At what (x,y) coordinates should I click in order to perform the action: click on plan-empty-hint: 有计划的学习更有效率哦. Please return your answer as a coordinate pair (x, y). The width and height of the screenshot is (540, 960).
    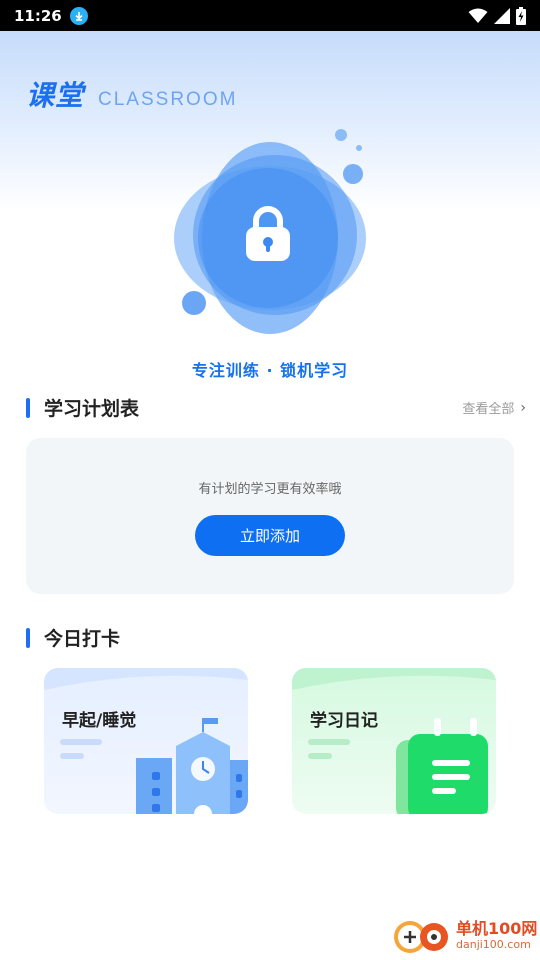
    Looking at the image, I should click on (270, 489).